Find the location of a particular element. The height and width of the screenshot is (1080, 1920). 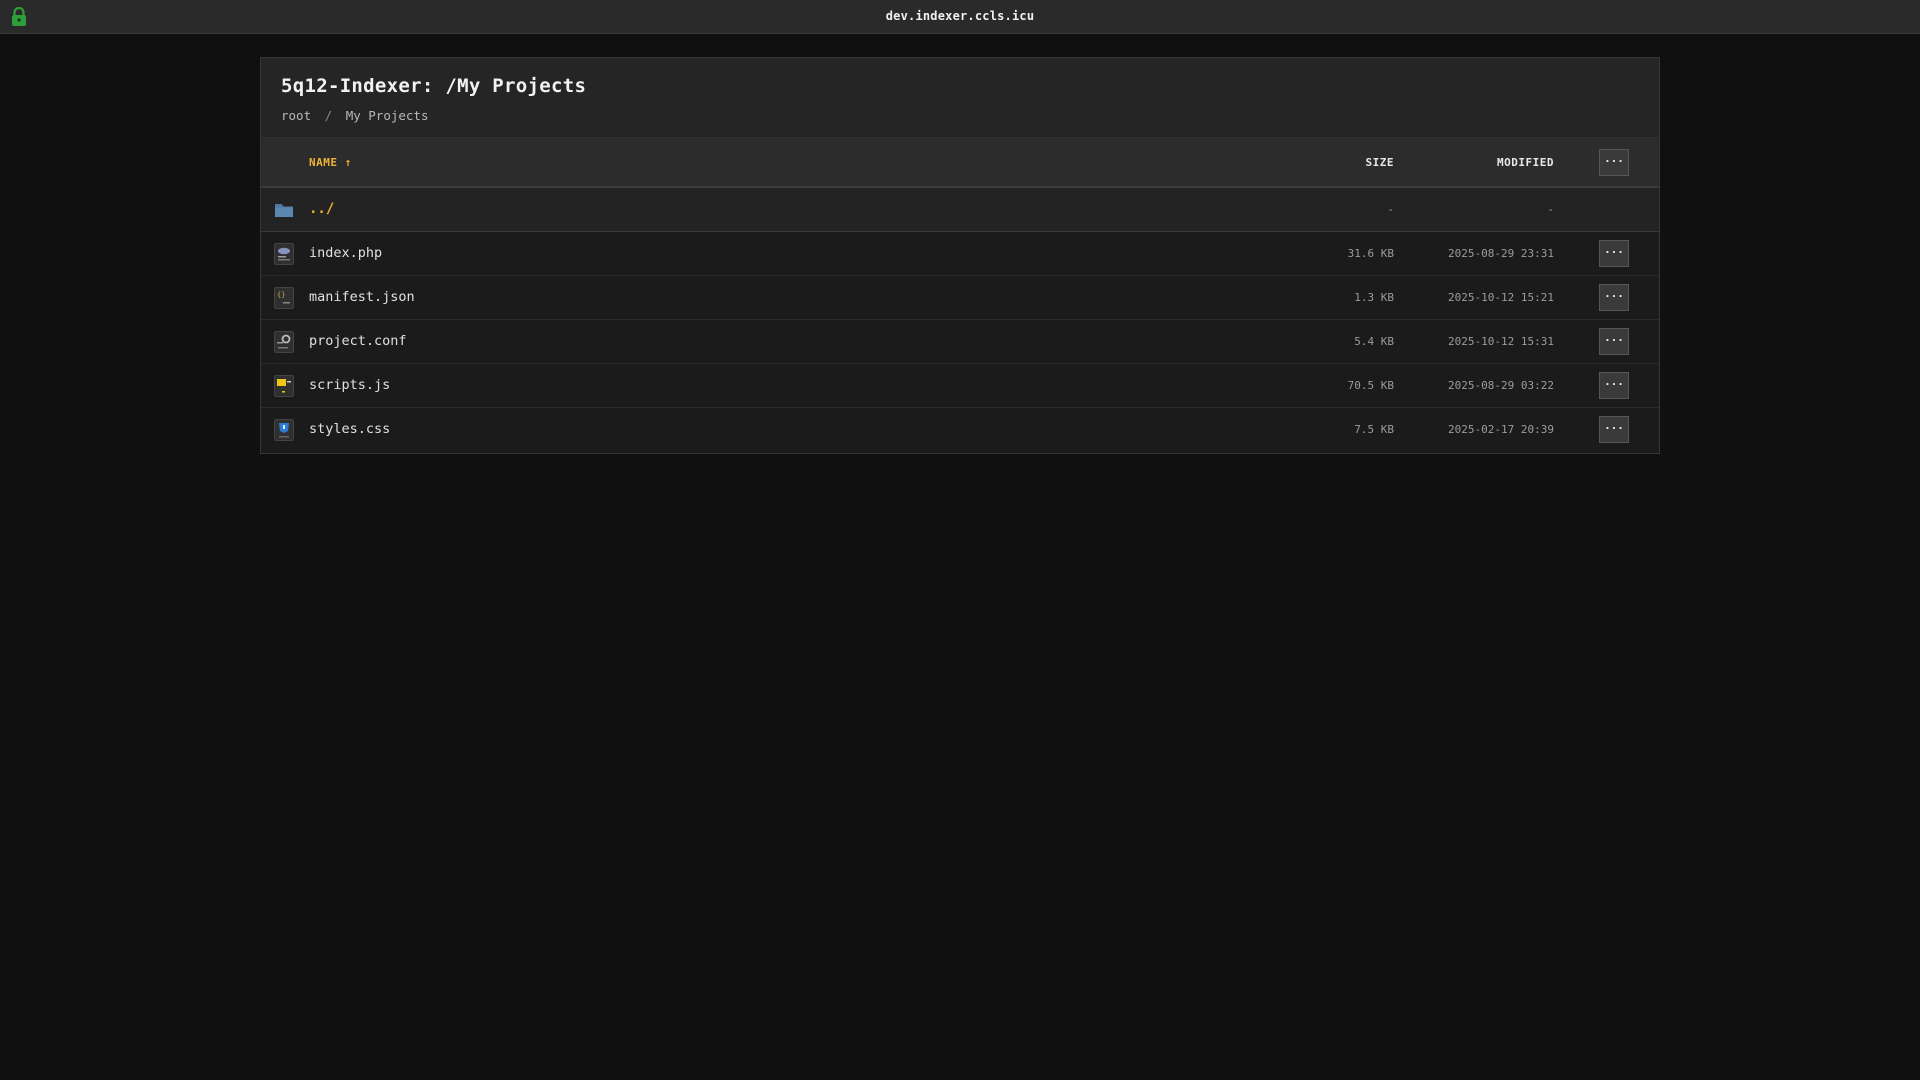

file-name: scripts.js is located at coordinates (349, 385).